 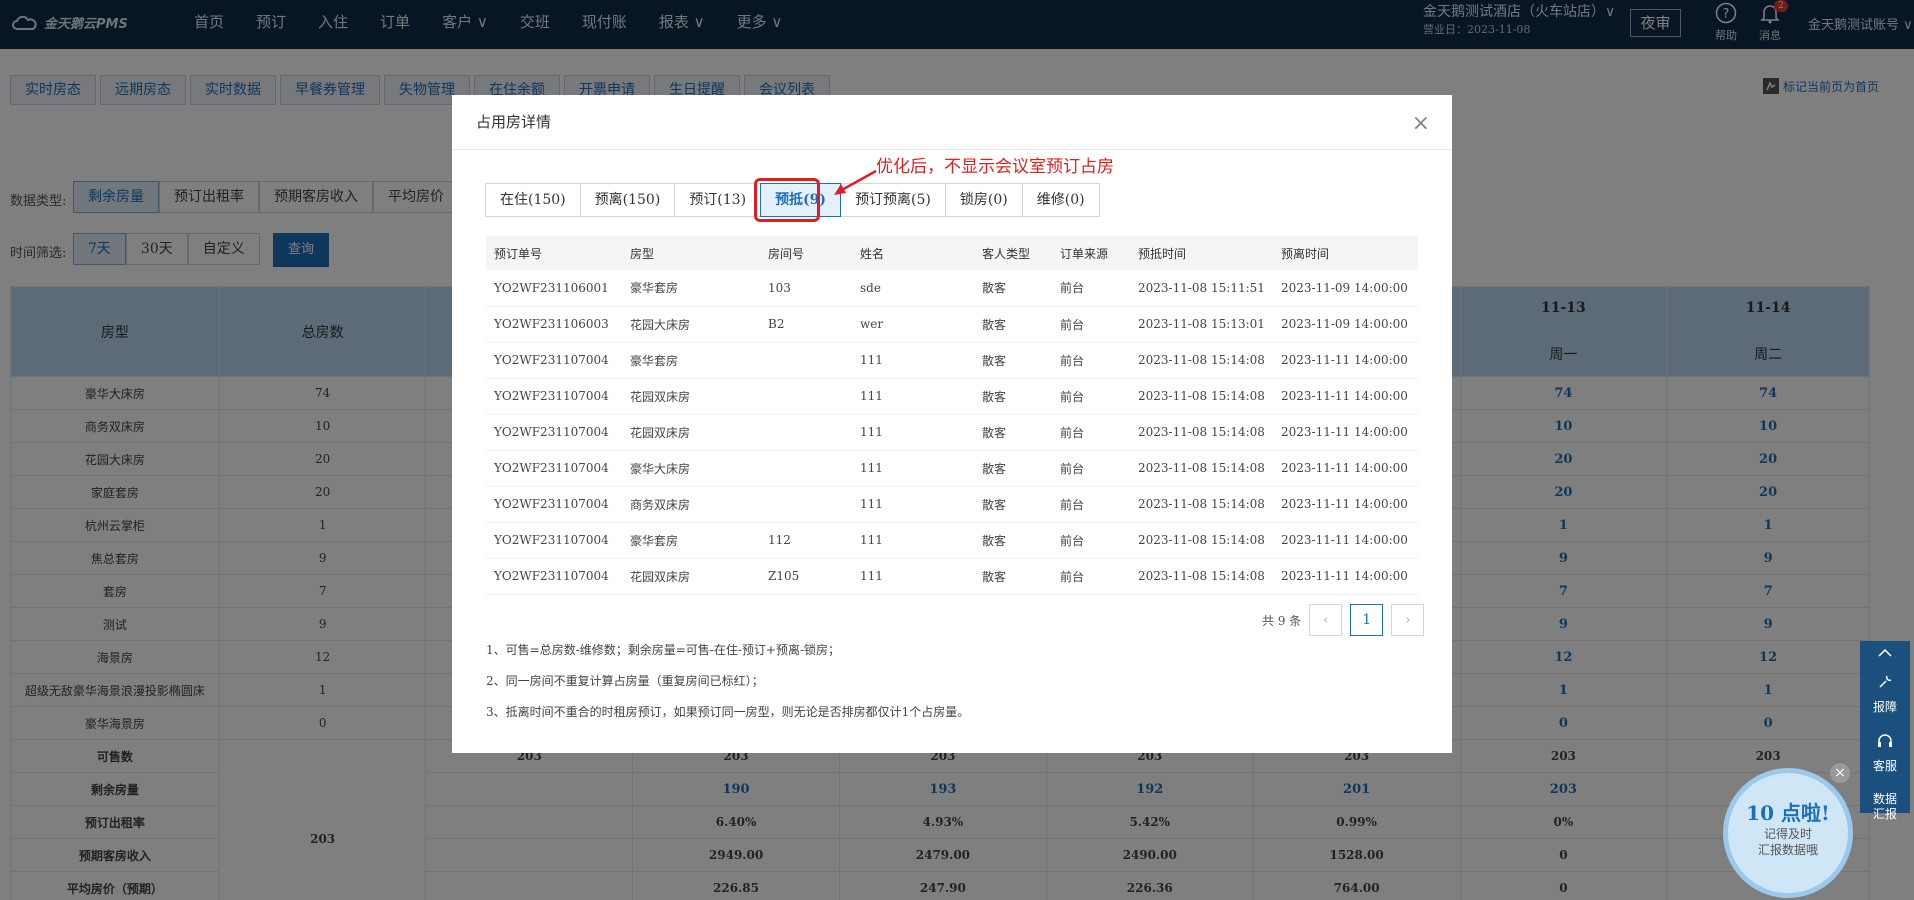 What do you see at coordinates (627, 200) in the screenshot?
I see `tab-due-out: 预离(150)` at bounding box center [627, 200].